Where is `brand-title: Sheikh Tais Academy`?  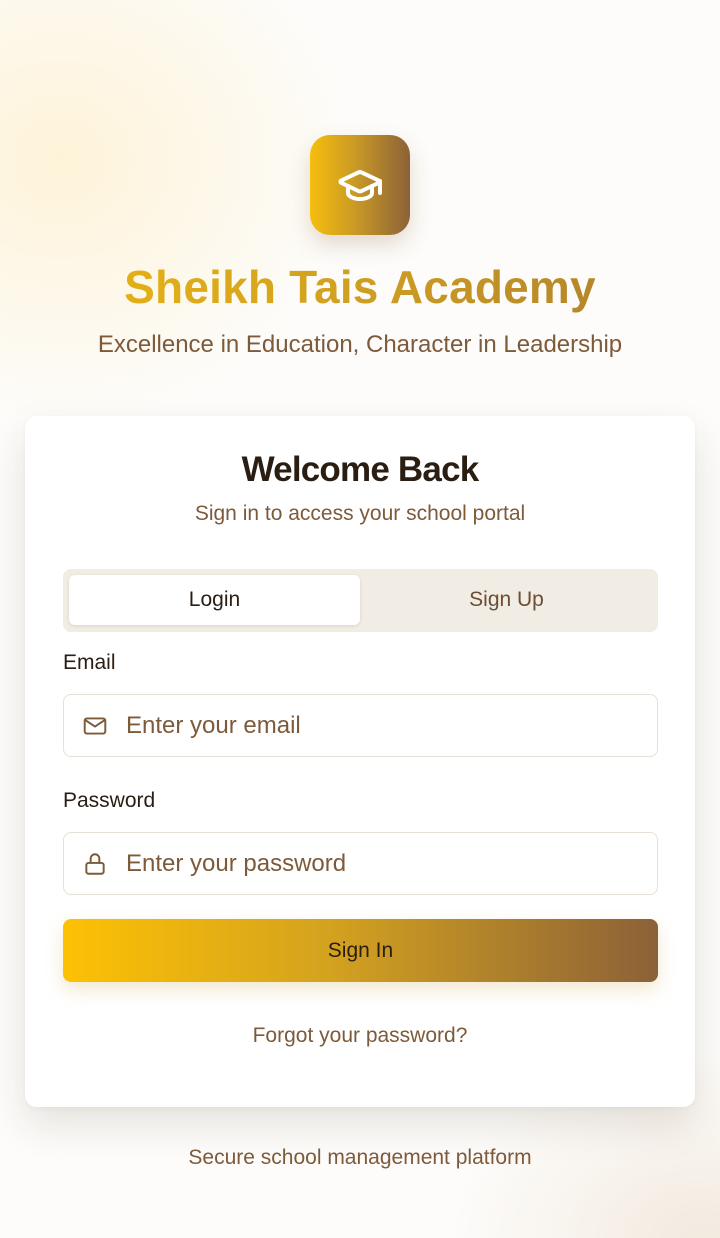 brand-title: Sheikh Tais Academy is located at coordinates (360, 287).